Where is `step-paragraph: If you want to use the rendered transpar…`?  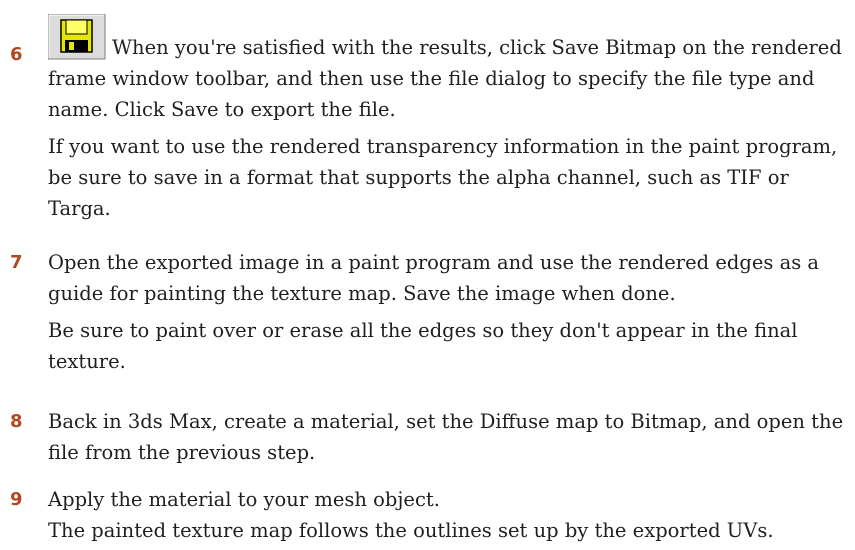 step-paragraph: If you want to use the rendered transpar… is located at coordinates (443, 177).